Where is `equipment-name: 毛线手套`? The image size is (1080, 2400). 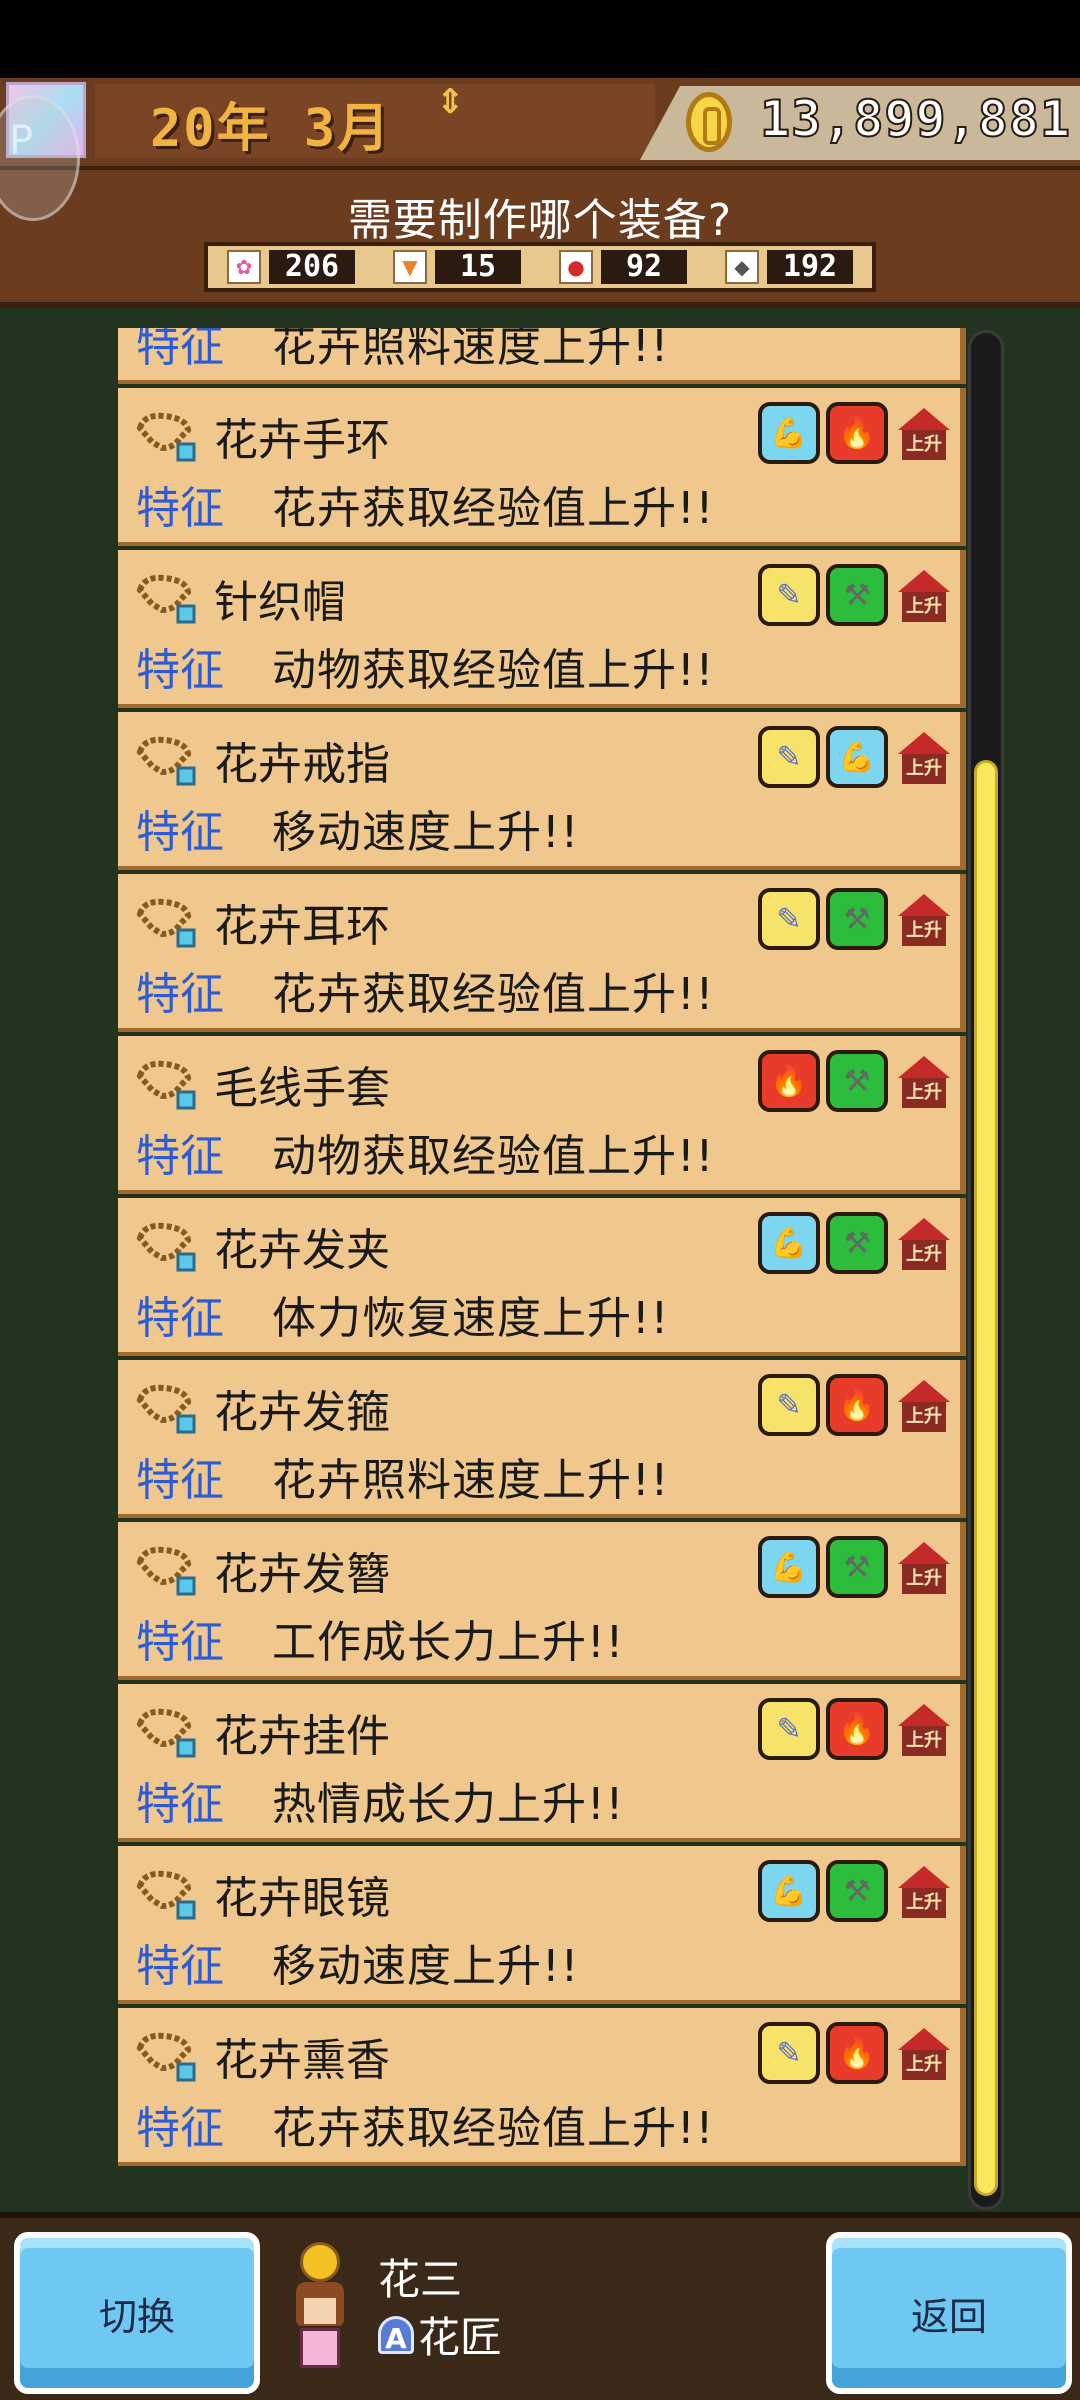 equipment-name: 毛线手套 is located at coordinates (302, 1088).